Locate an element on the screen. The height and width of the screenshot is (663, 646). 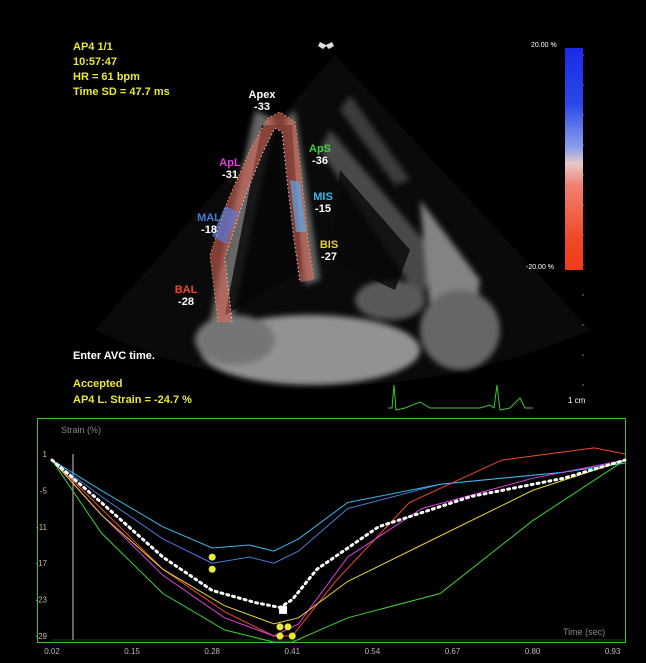
strain-color-bar is located at coordinates (574, 159).